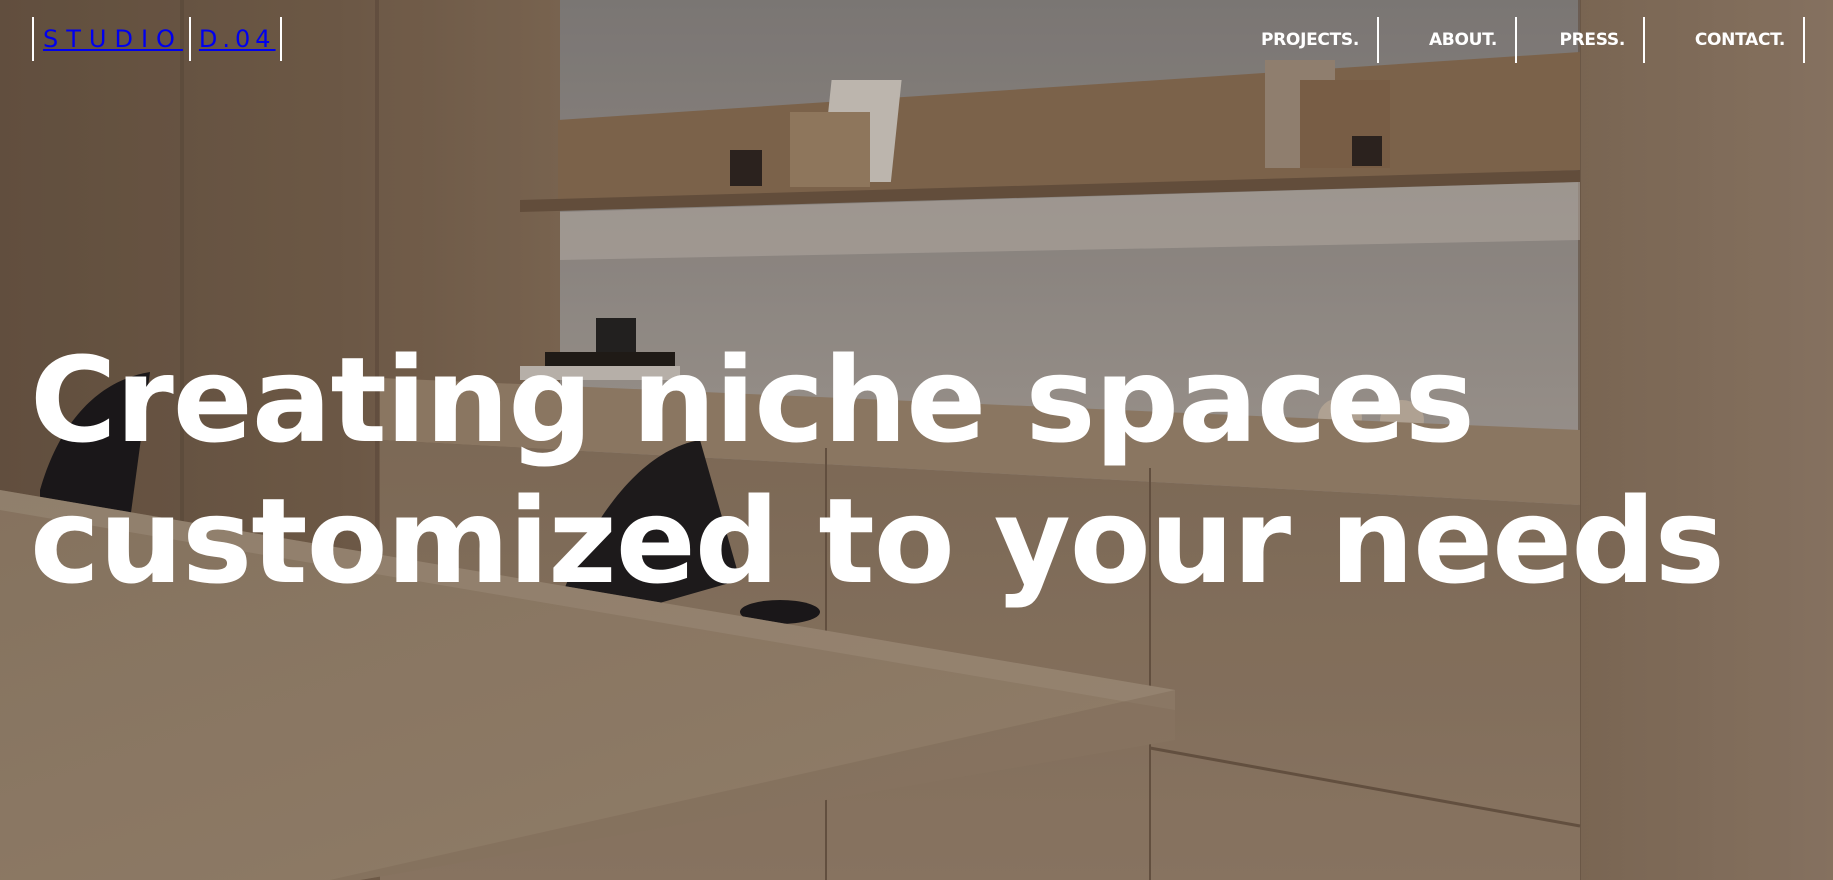 Image resolution: width=1833 pixels, height=880 pixels. Describe the element at coordinates (1581, 40) in the screenshot. I see `nav-press-link: PRESS.` at that location.